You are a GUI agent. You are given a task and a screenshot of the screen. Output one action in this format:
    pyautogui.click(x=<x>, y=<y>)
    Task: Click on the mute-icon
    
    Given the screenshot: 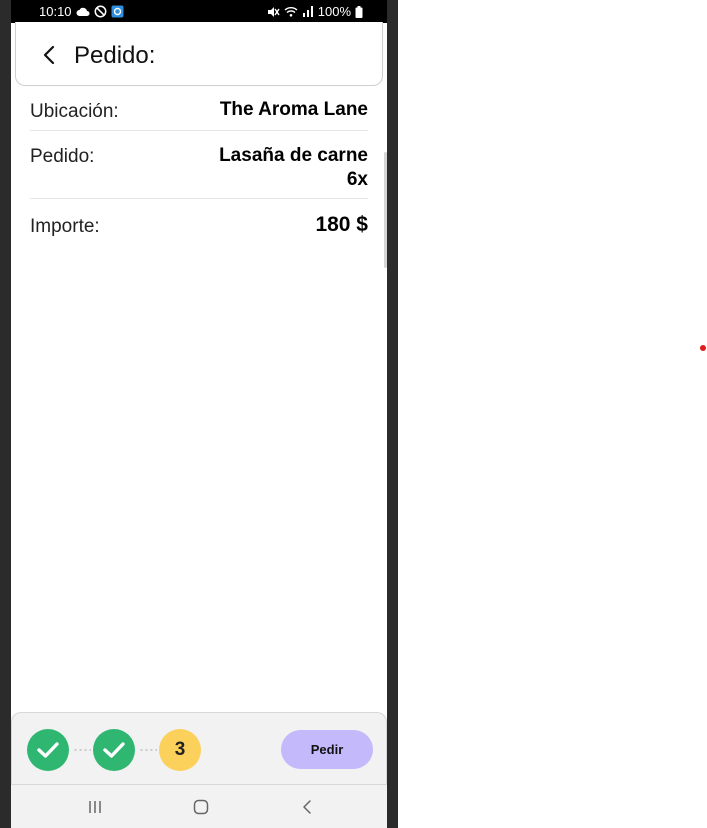 What is the action you would take?
    pyautogui.click(x=273, y=12)
    